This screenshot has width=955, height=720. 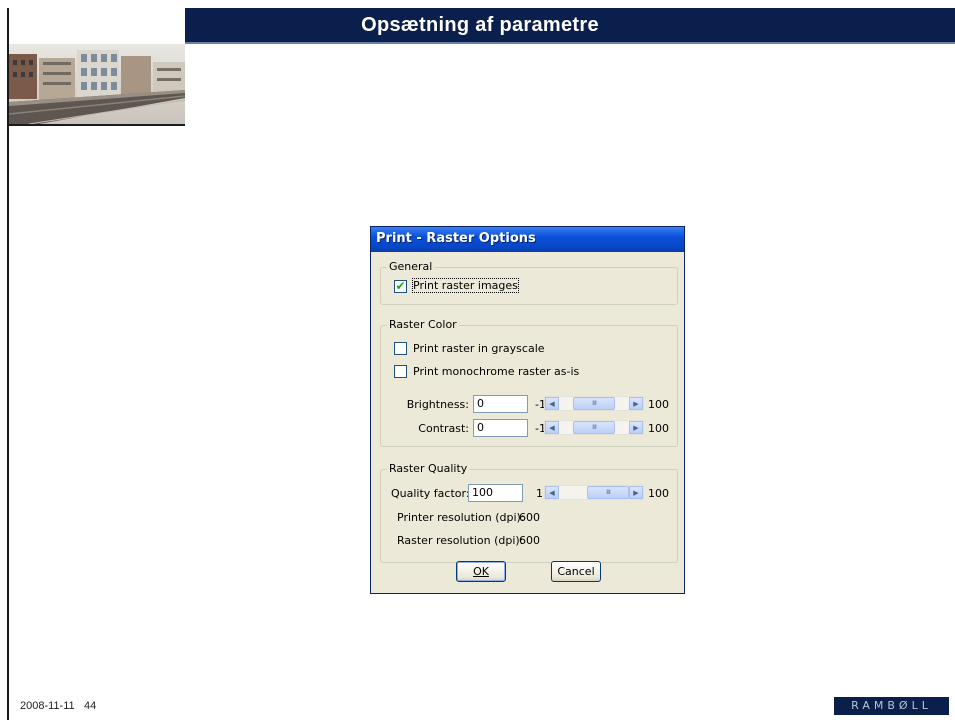 I want to click on slide-title-bar: Opsætning af parametre, so click(x=570, y=25).